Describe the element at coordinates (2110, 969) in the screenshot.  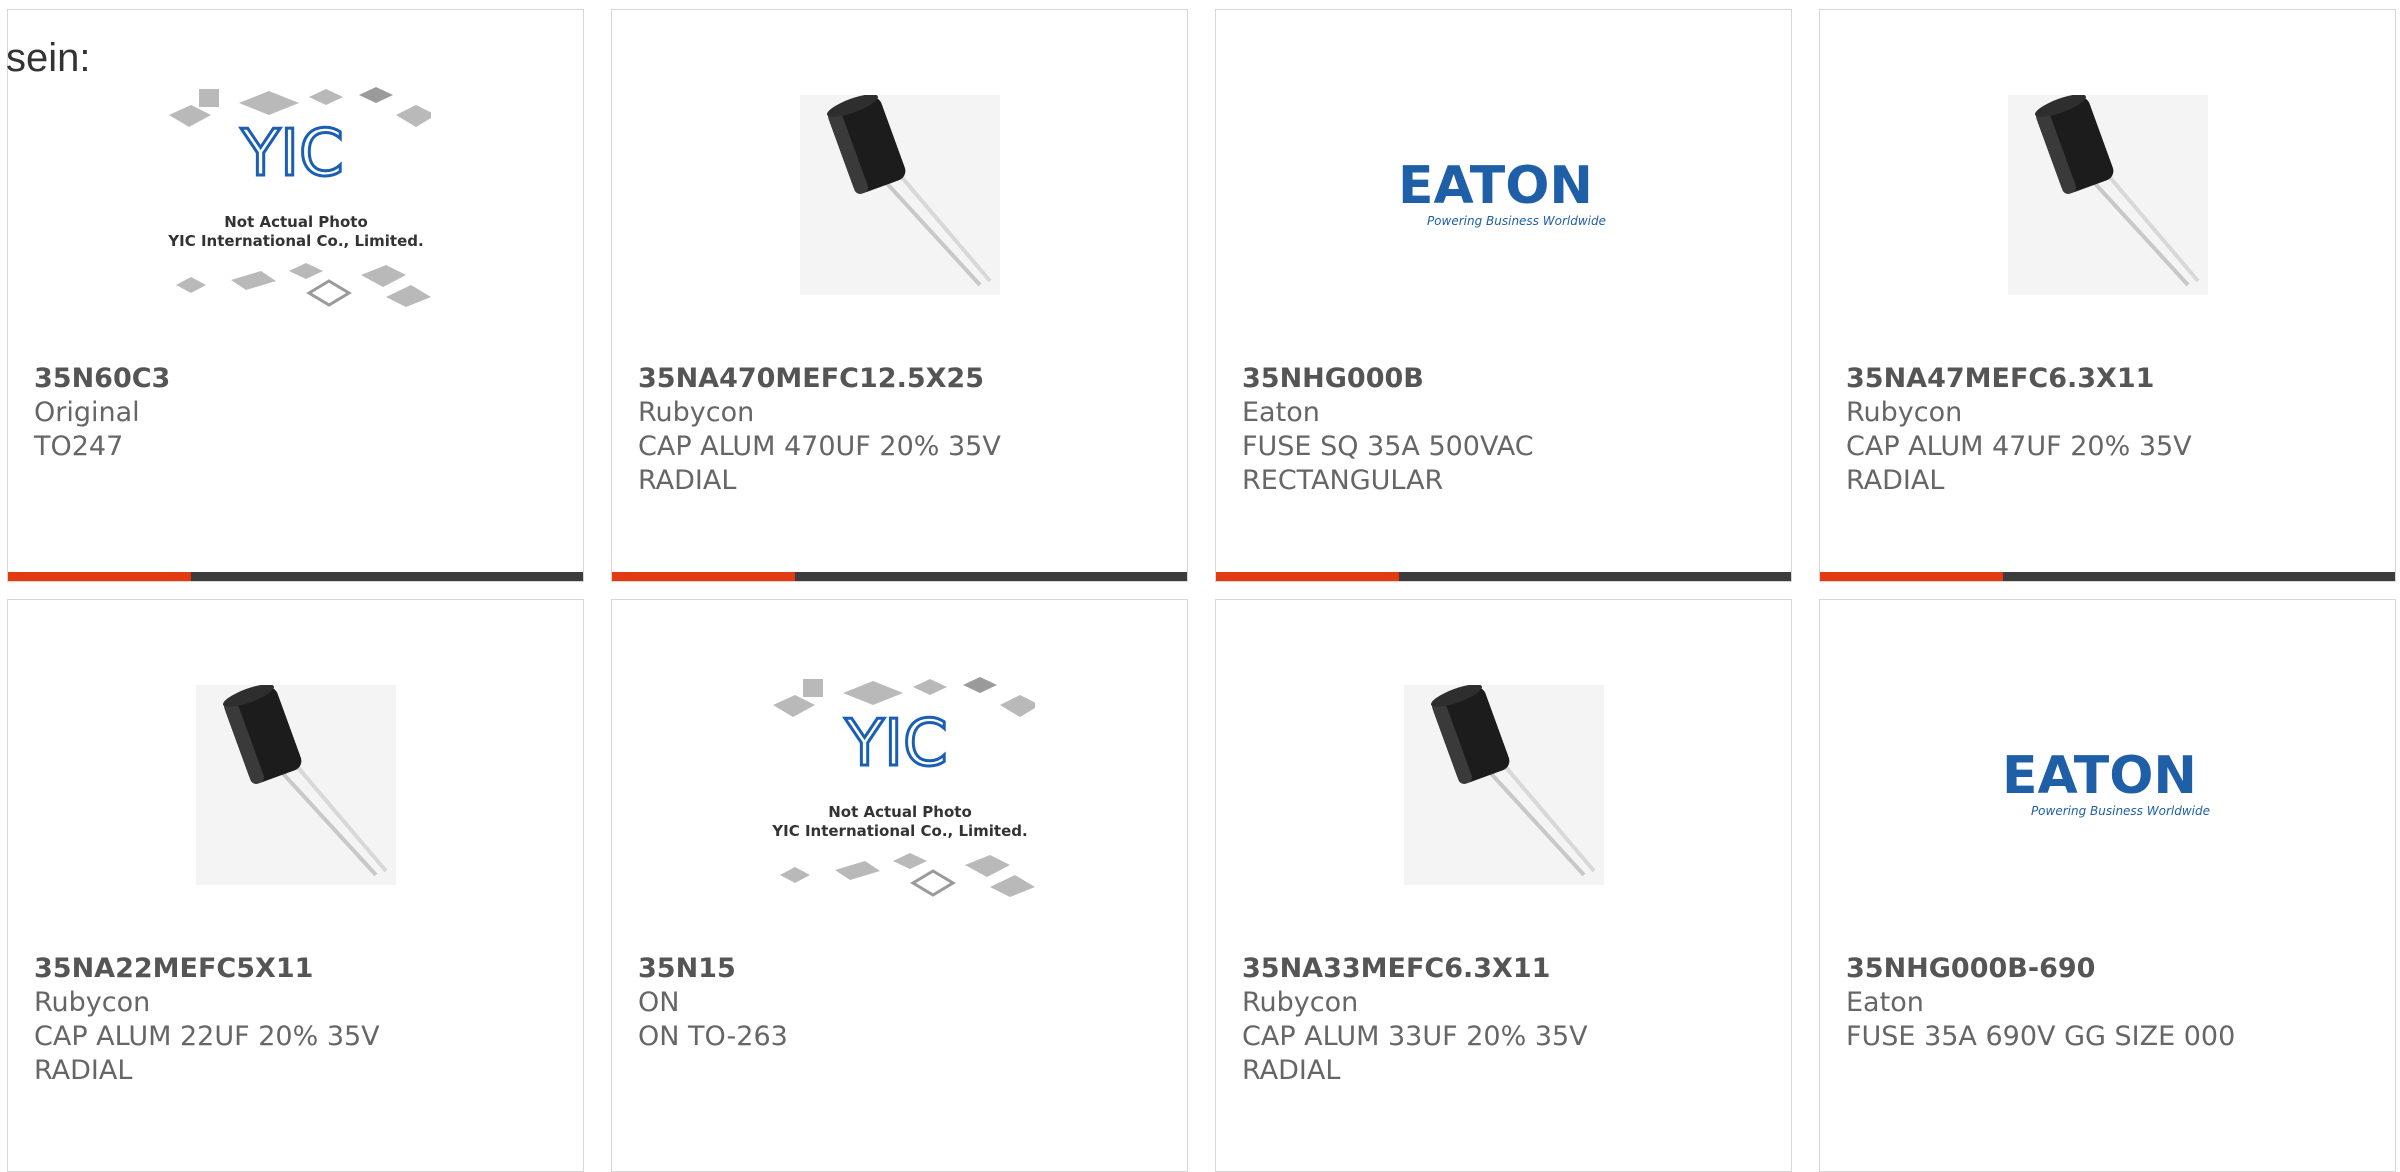
I see `part-number: 35NHG000B-690` at that location.